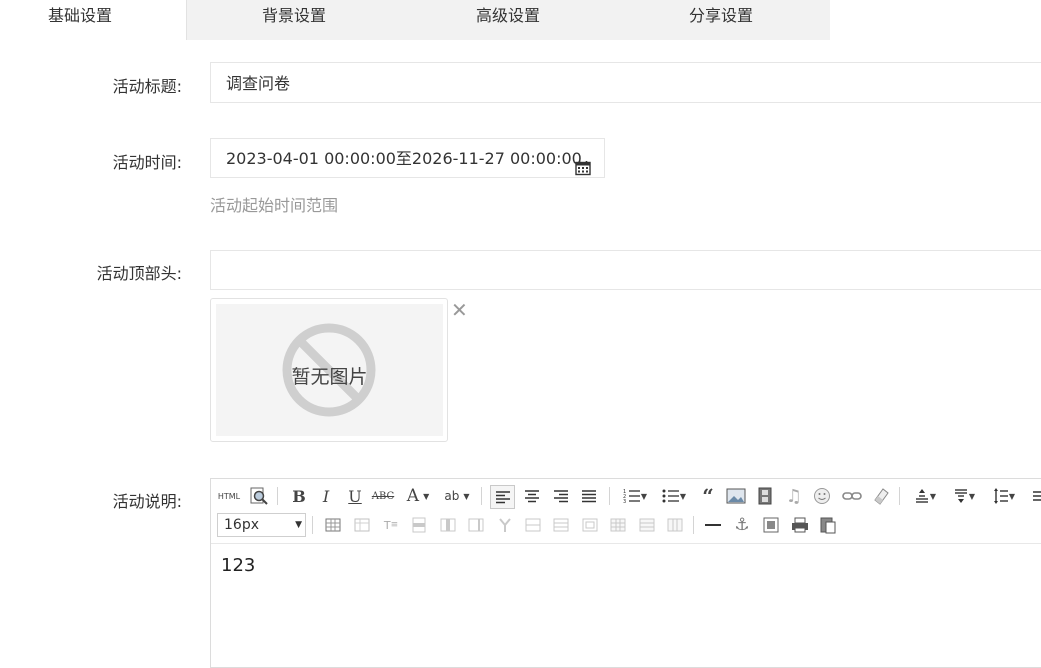 This screenshot has height=668, width=1041. Describe the element at coordinates (794, 496) in the screenshot. I see `music-icon: ♫` at that location.